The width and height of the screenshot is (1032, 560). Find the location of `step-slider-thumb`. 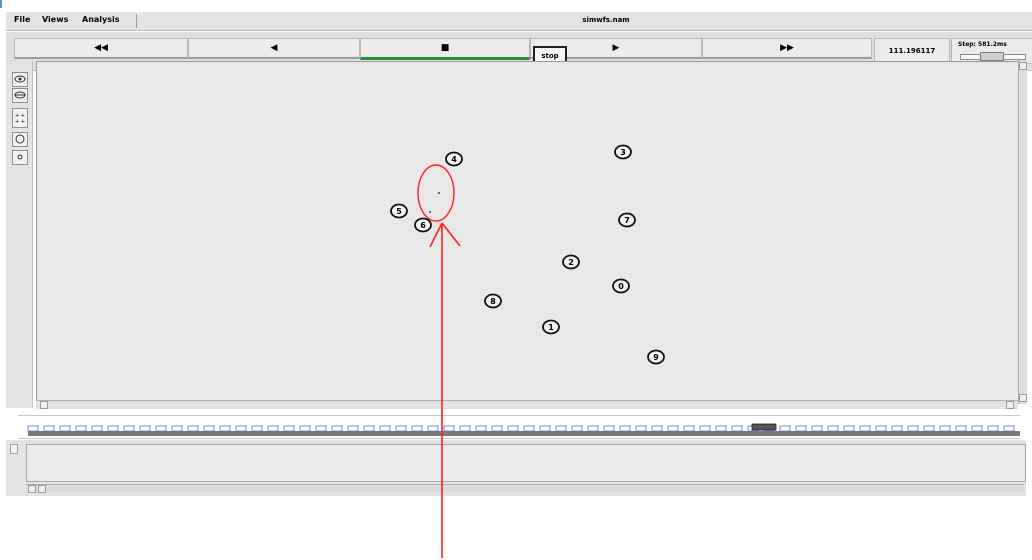

step-slider-thumb is located at coordinates (992, 56).